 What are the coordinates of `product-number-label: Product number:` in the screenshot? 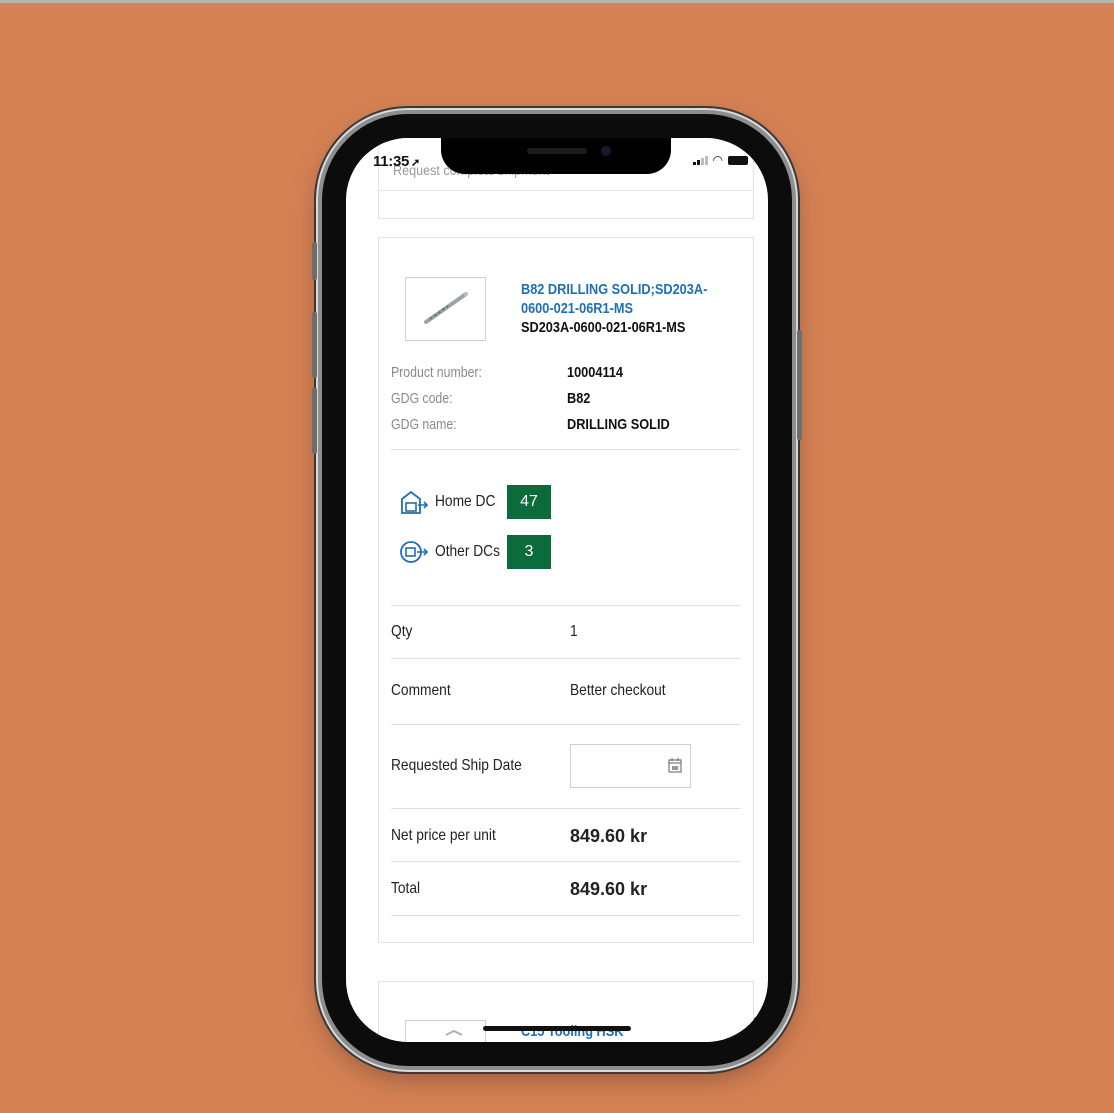 It's located at (436, 372).